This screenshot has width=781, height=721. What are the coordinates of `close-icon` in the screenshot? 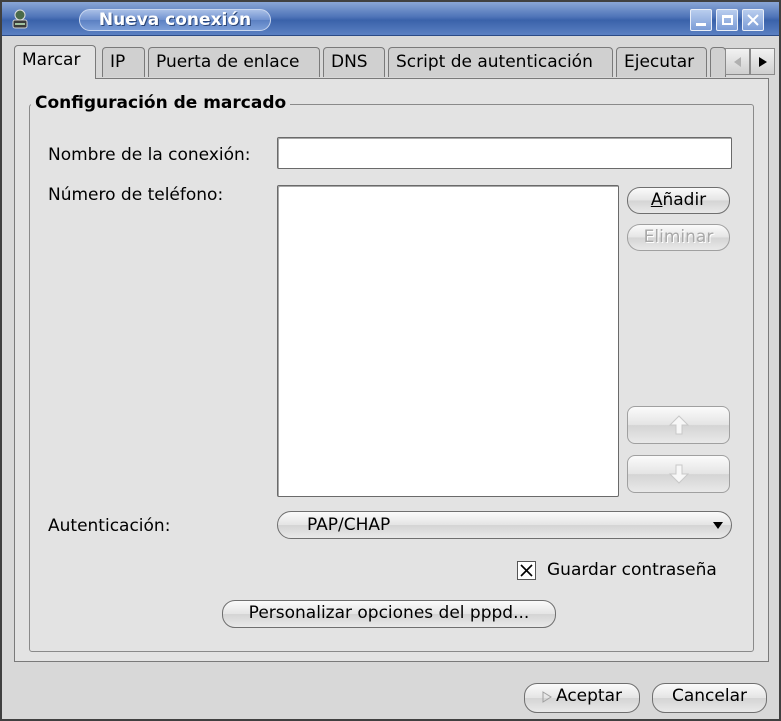 It's located at (753, 20).